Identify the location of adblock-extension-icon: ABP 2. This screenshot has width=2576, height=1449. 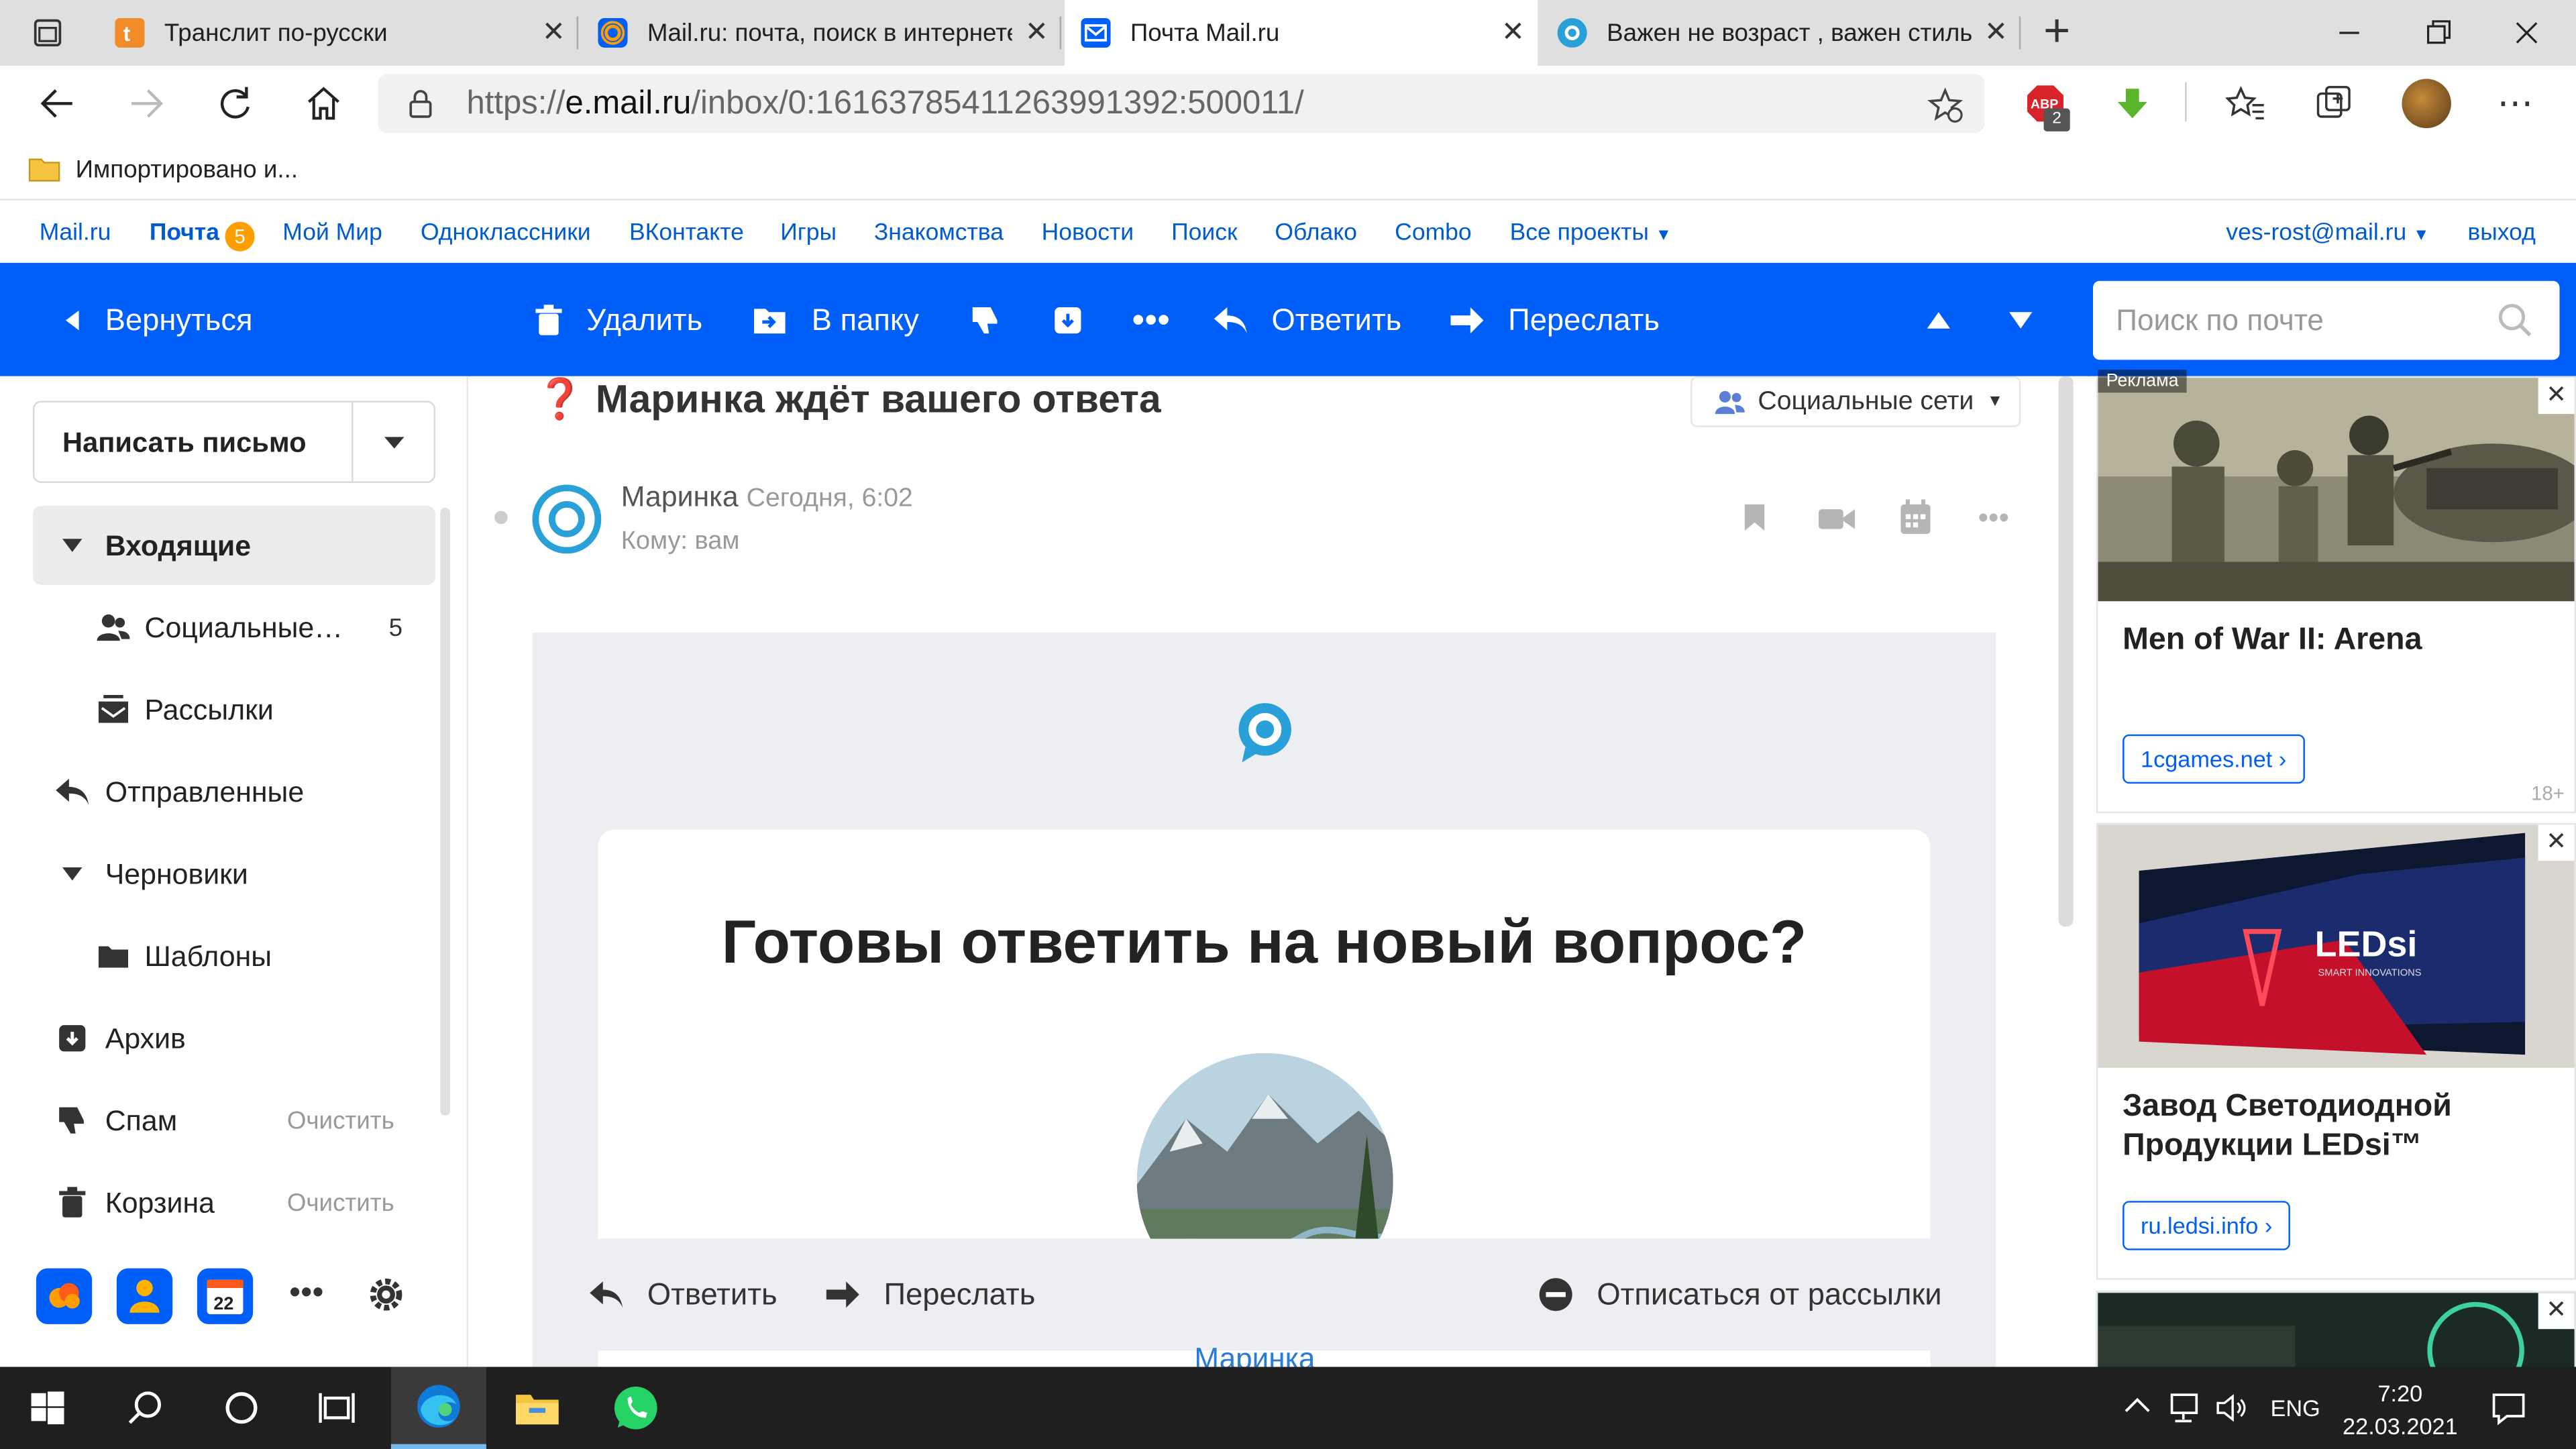
(2048, 106).